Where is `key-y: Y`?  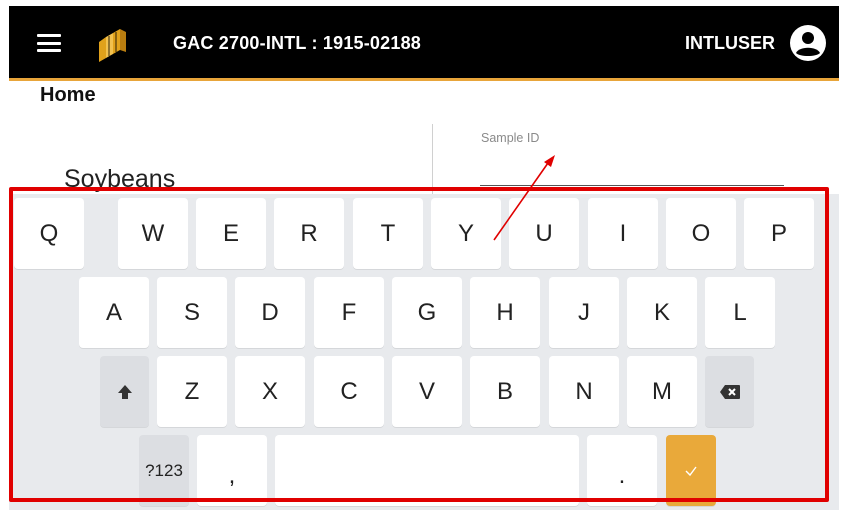
key-y: Y is located at coordinates (466, 233).